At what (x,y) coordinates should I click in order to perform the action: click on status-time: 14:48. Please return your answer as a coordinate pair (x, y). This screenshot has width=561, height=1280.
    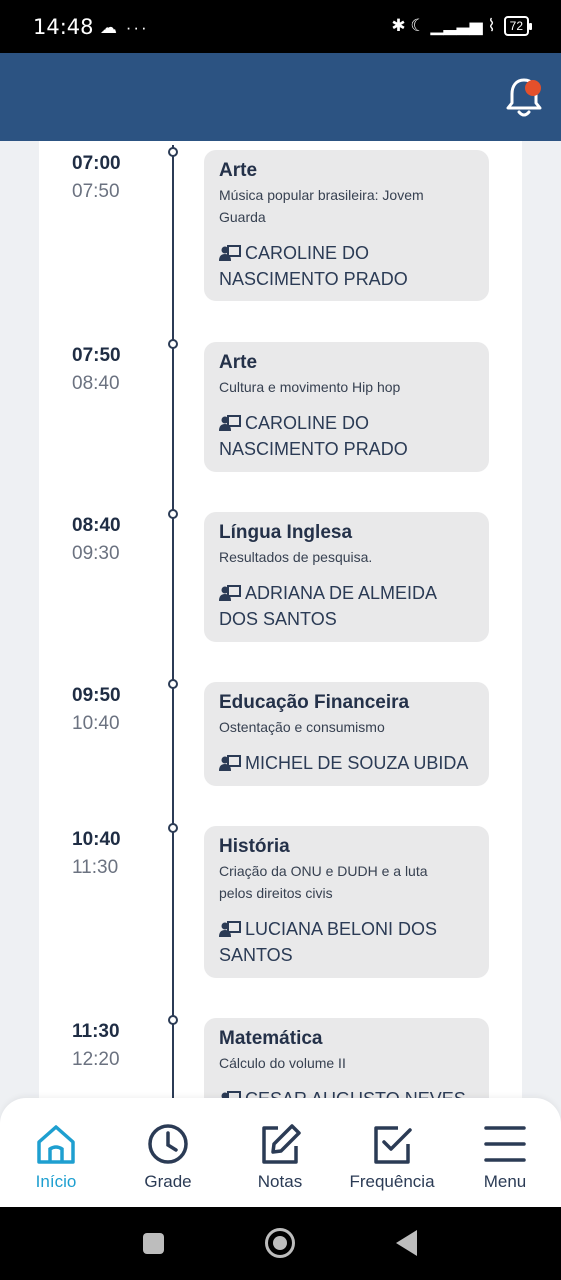
    Looking at the image, I should click on (63, 27).